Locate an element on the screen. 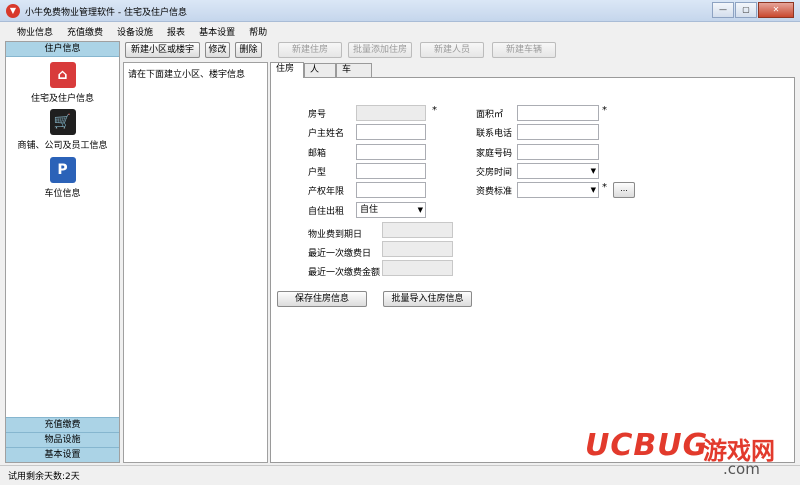 This screenshot has height=485, width=800. shopping-cart-icon: 🛒 is located at coordinates (62, 122).